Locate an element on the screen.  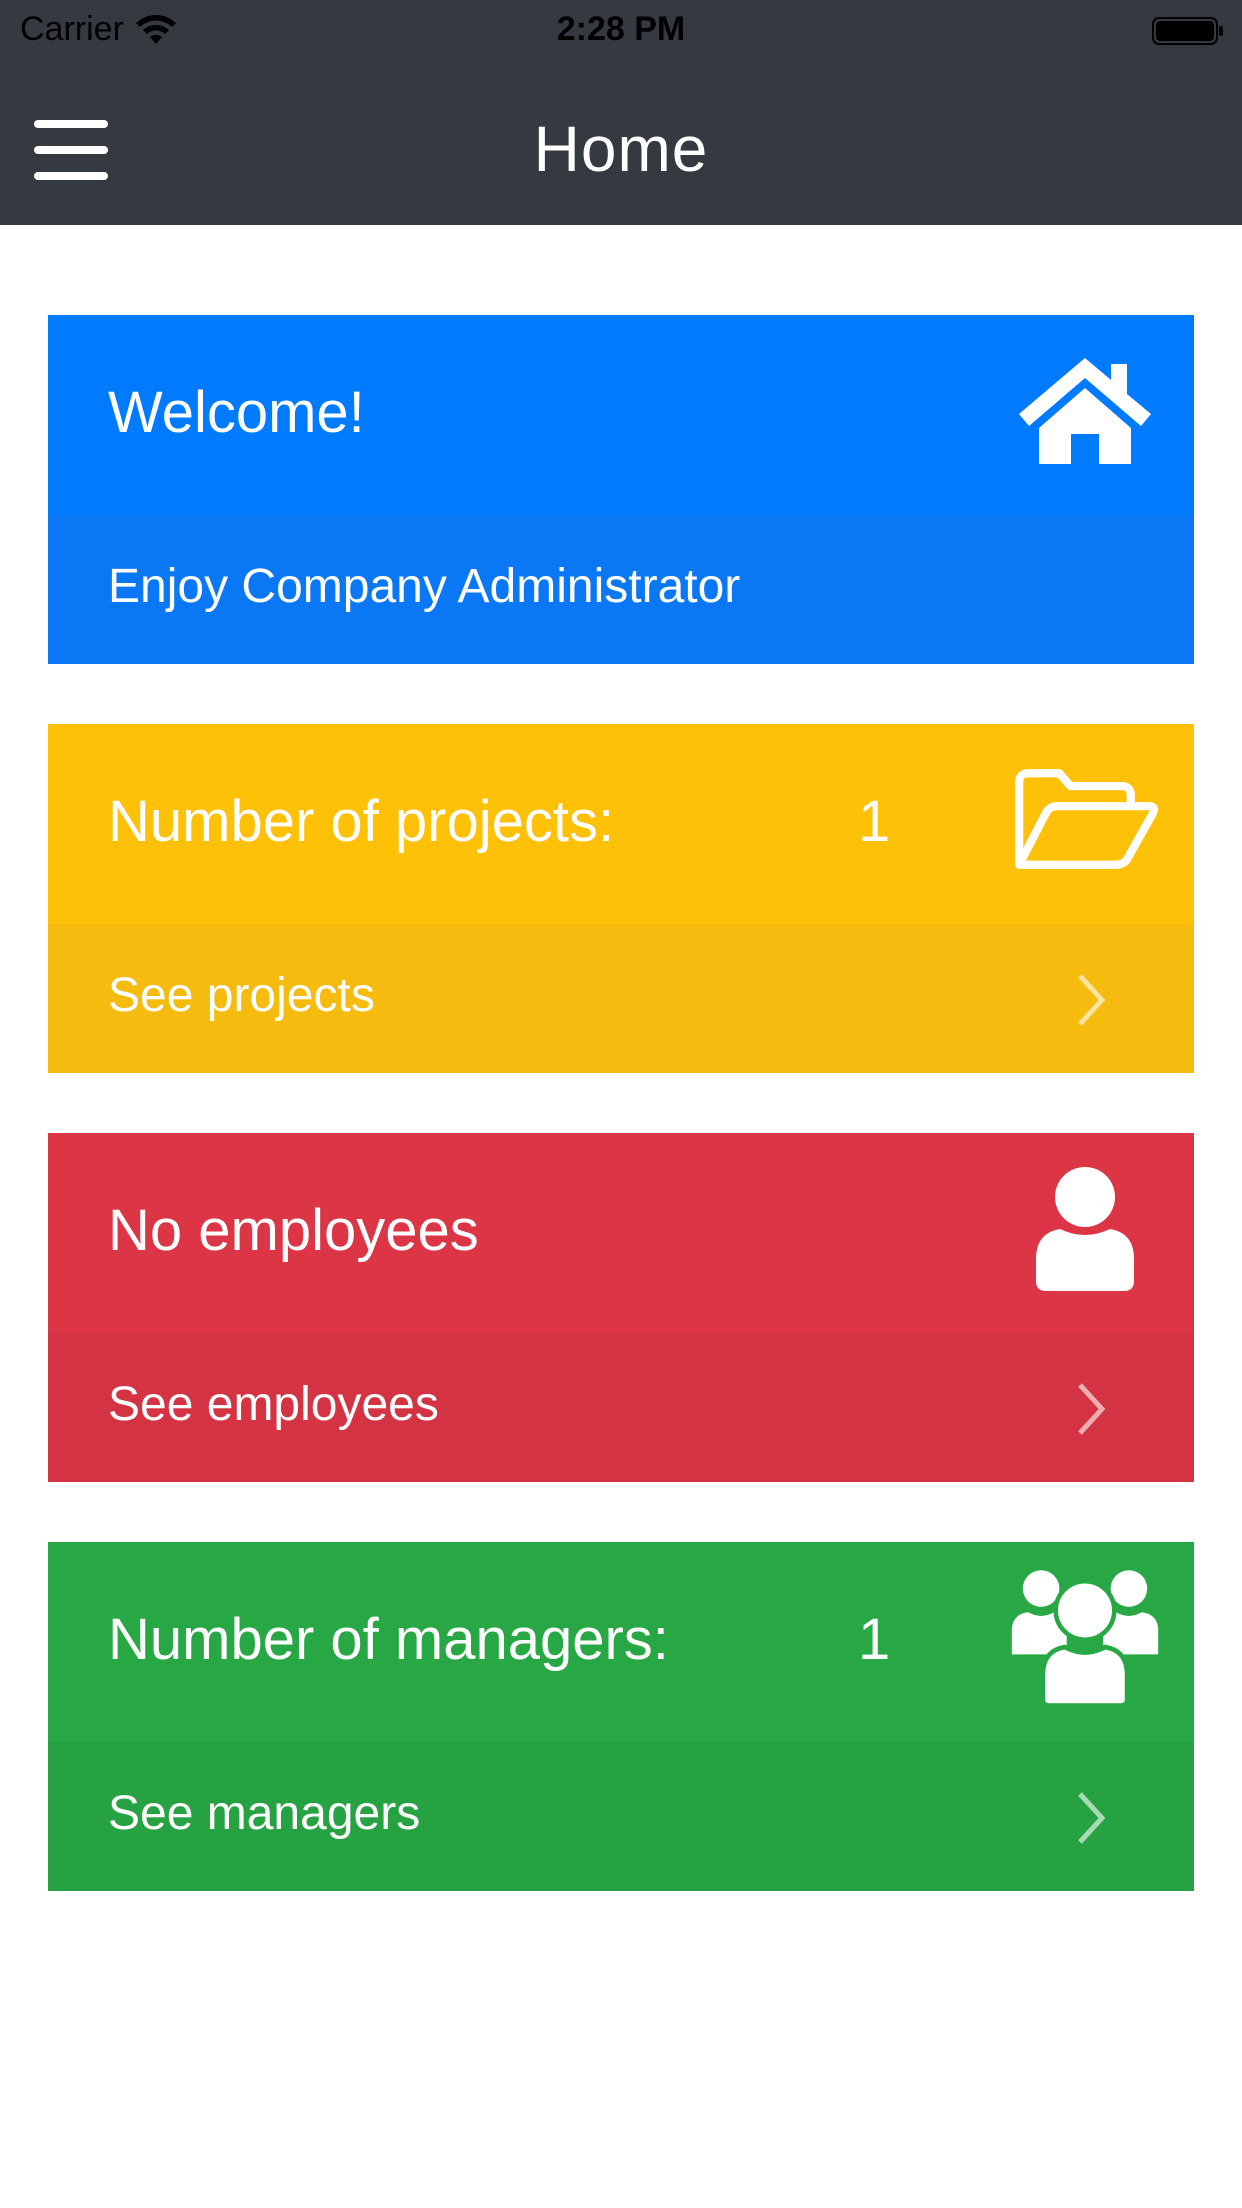
home-icon is located at coordinates (1085, 410).